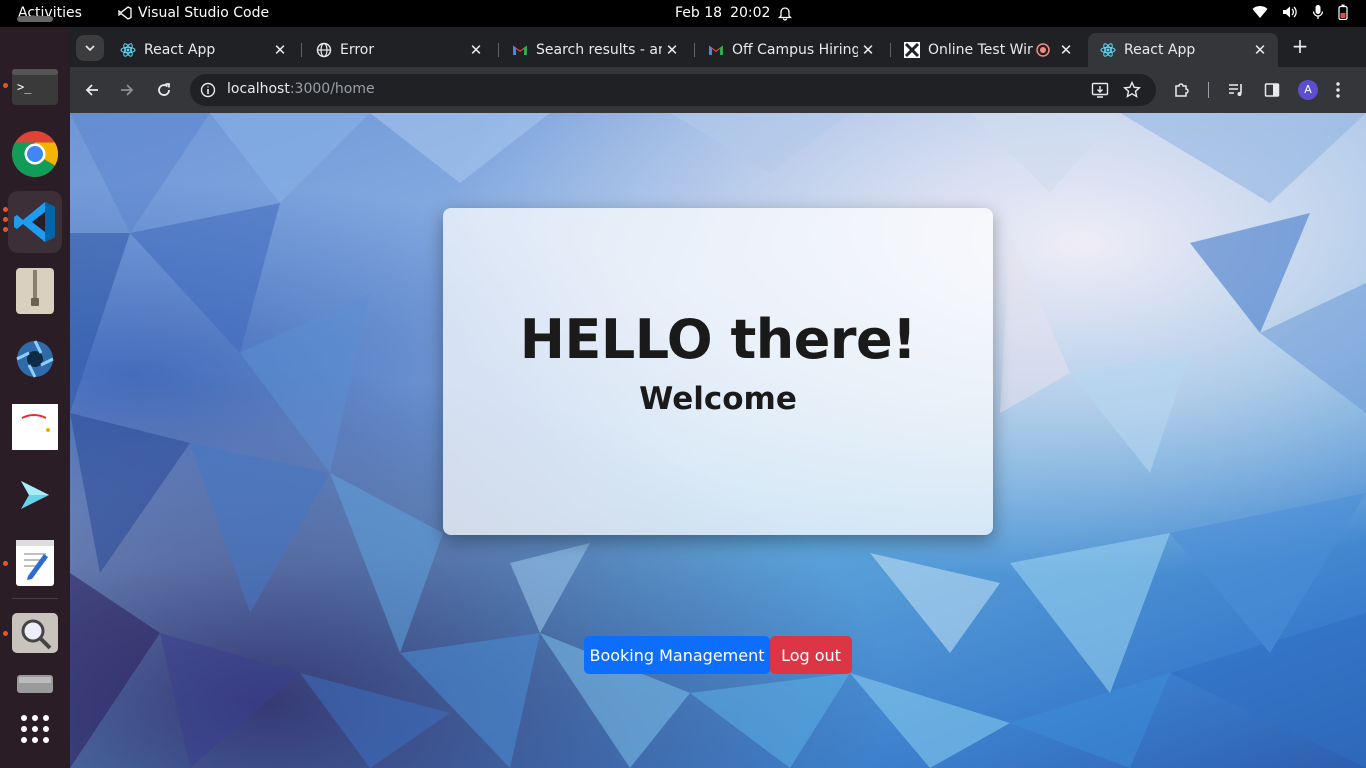 This screenshot has width=1366, height=768. What do you see at coordinates (699, 13) in the screenshot?
I see `date-text: Feb 18` at bounding box center [699, 13].